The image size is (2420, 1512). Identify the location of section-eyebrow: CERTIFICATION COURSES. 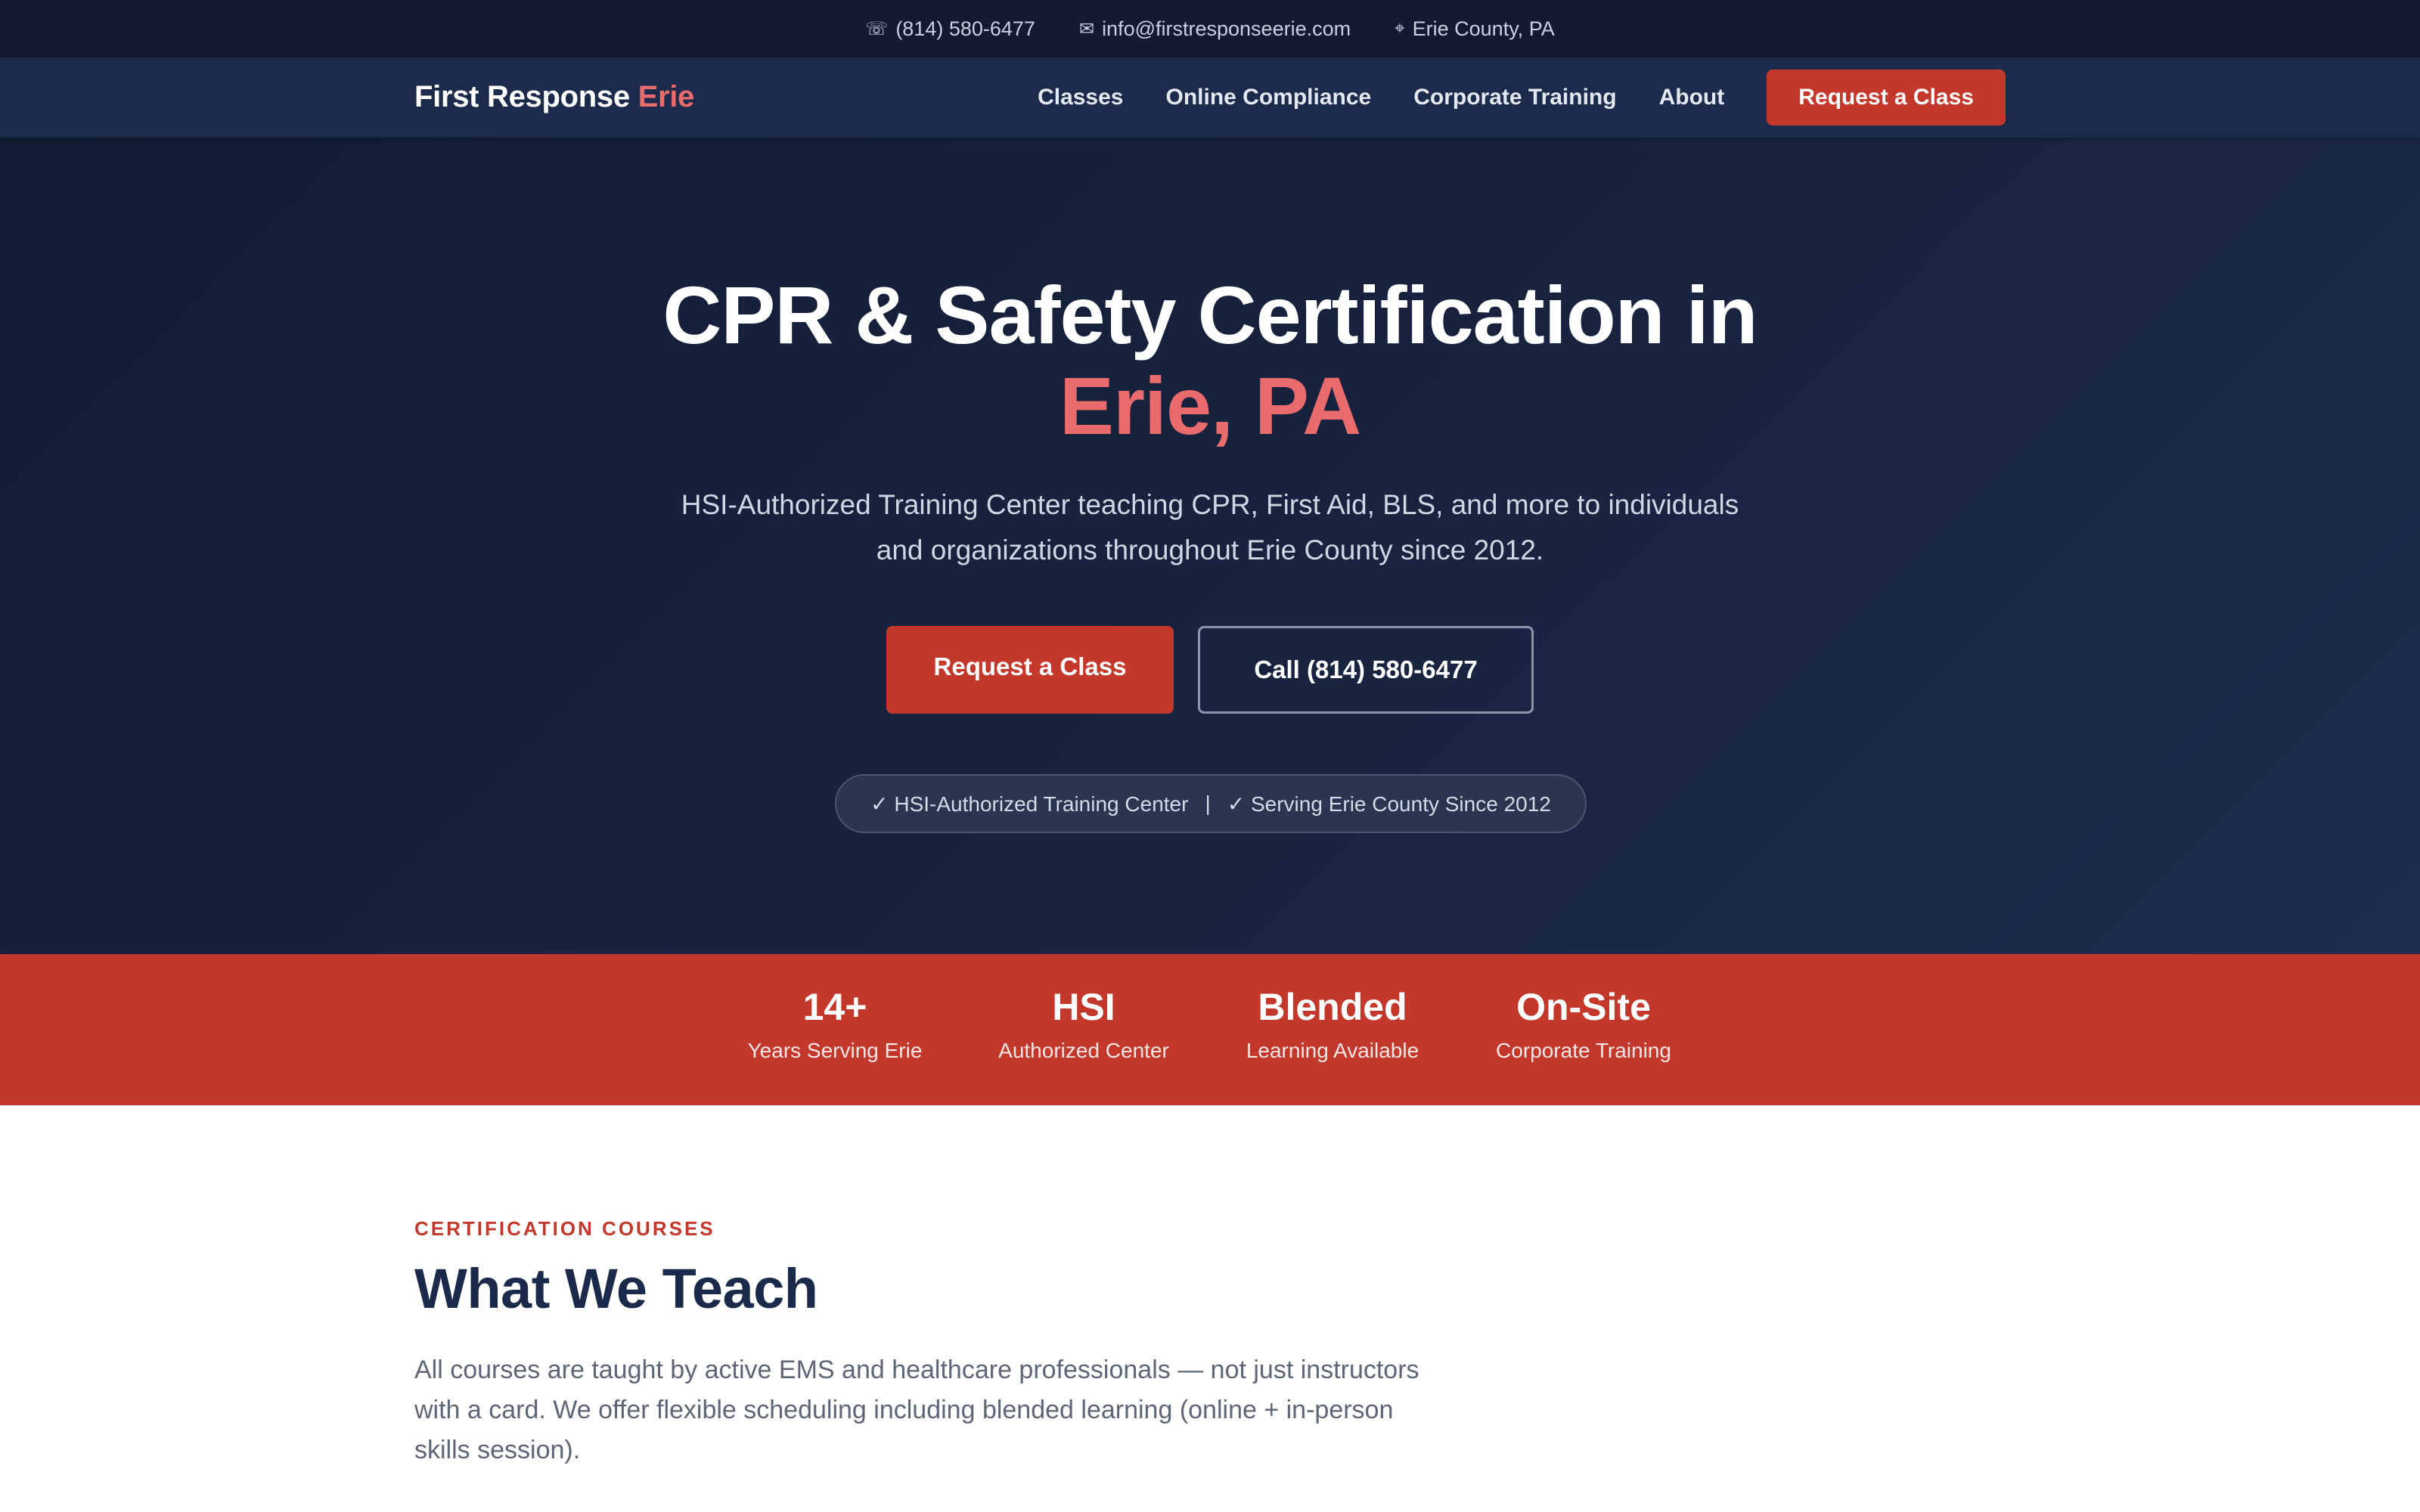
(564, 1228).